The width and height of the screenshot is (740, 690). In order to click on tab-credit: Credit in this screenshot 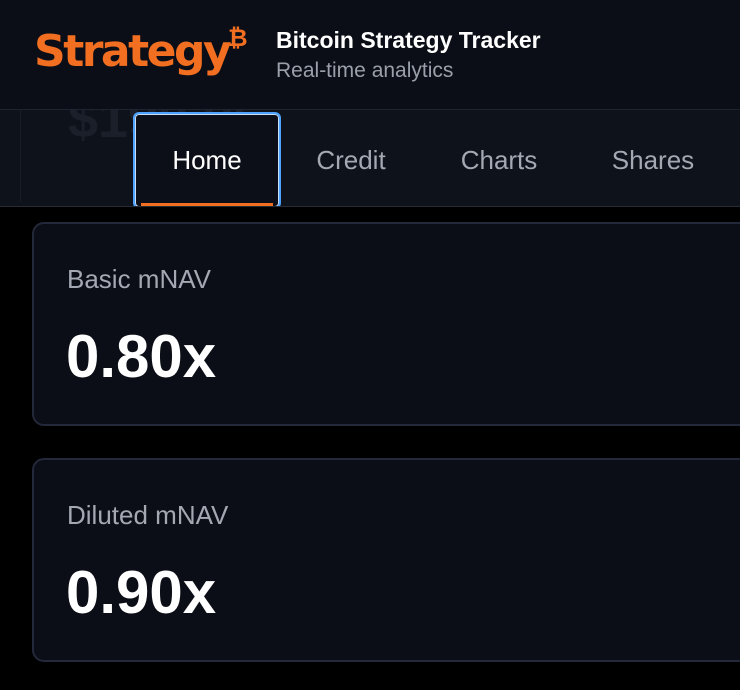, I will do `click(351, 159)`.